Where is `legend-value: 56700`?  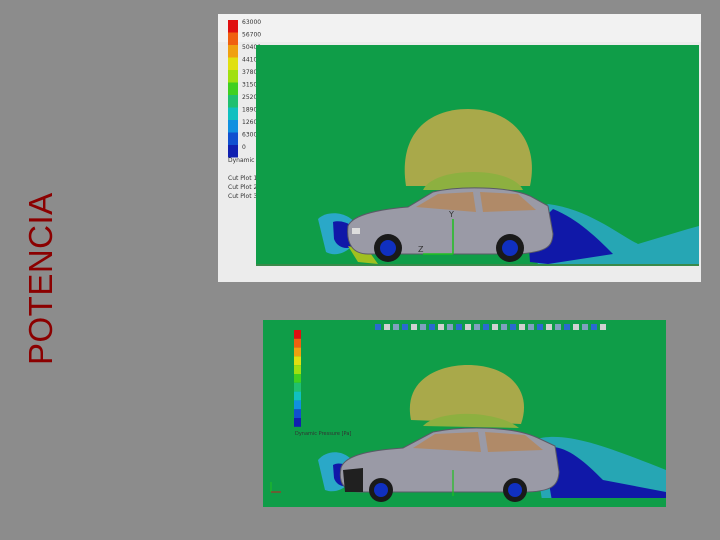
legend-value: 56700 is located at coordinates (251, 35).